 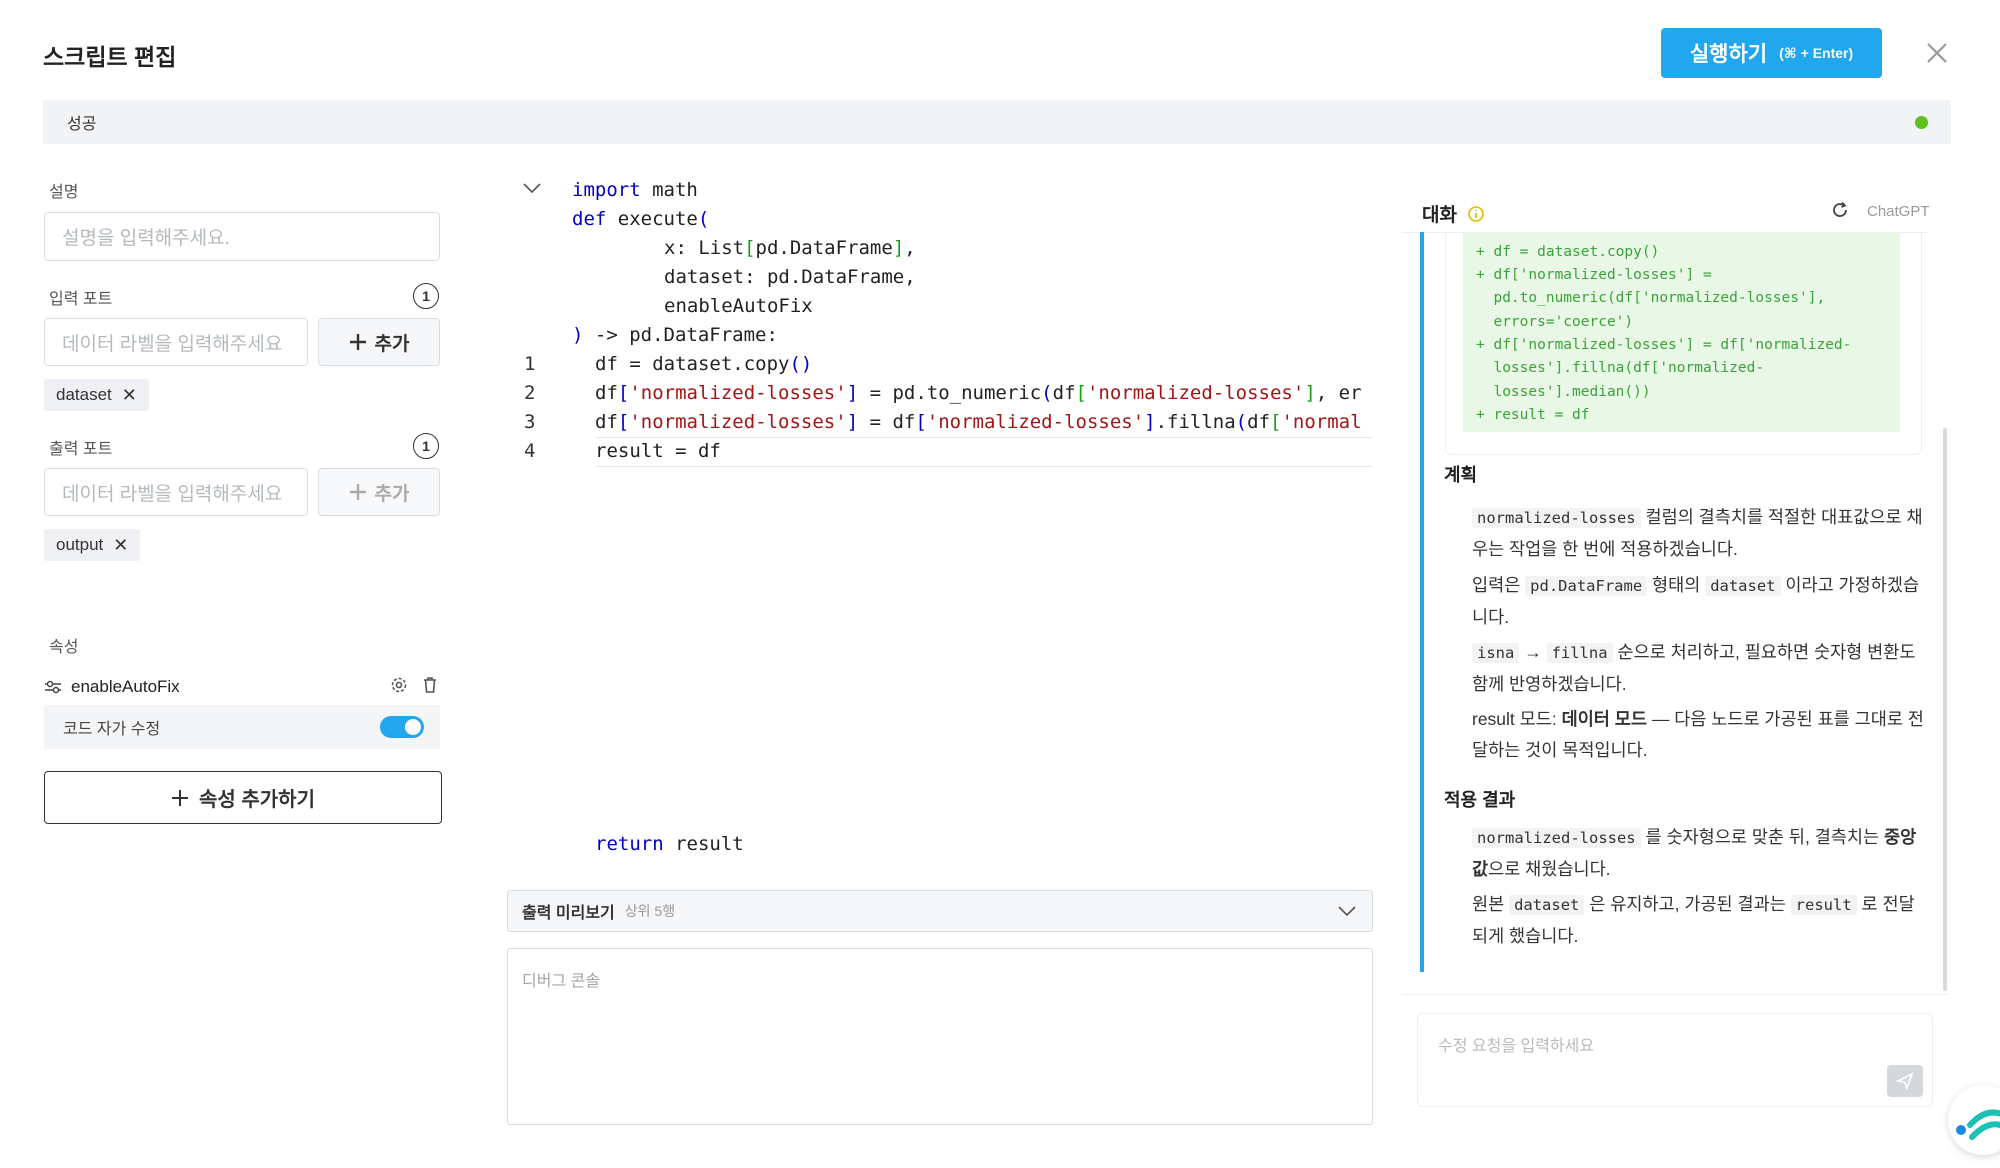 What do you see at coordinates (1347, 911) in the screenshot?
I see `chevron-down-icon` at bounding box center [1347, 911].